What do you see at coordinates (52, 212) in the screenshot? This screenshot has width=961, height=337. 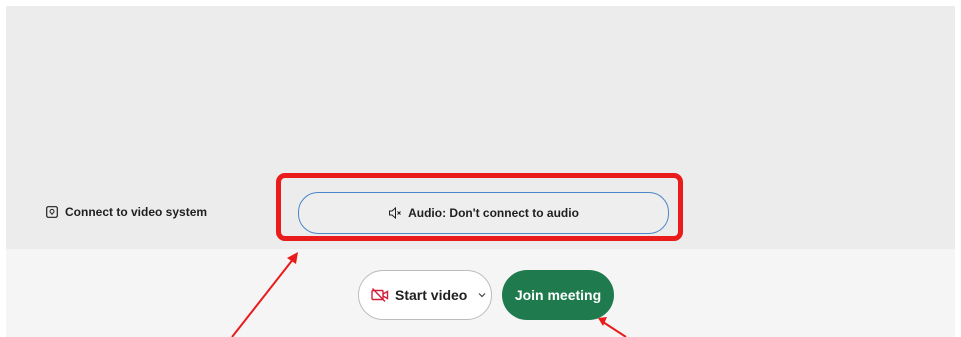 I see `video-system-icon` at bounding box center [52, 212].